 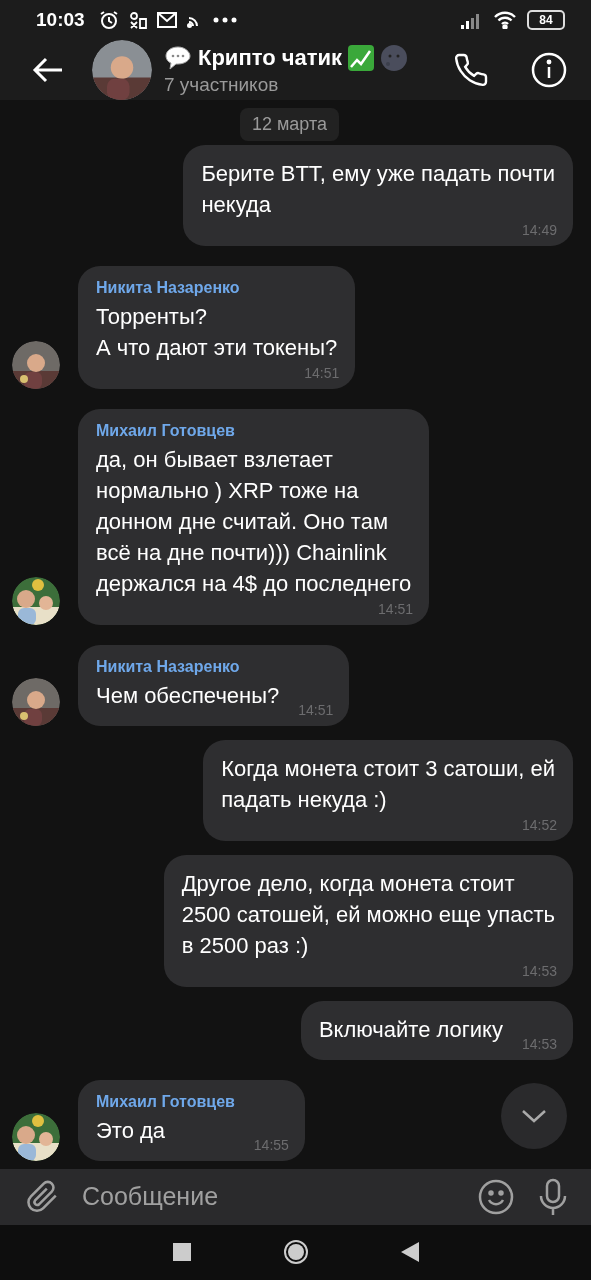 I want to click on recents-icon, so click(x=181, y=1252).